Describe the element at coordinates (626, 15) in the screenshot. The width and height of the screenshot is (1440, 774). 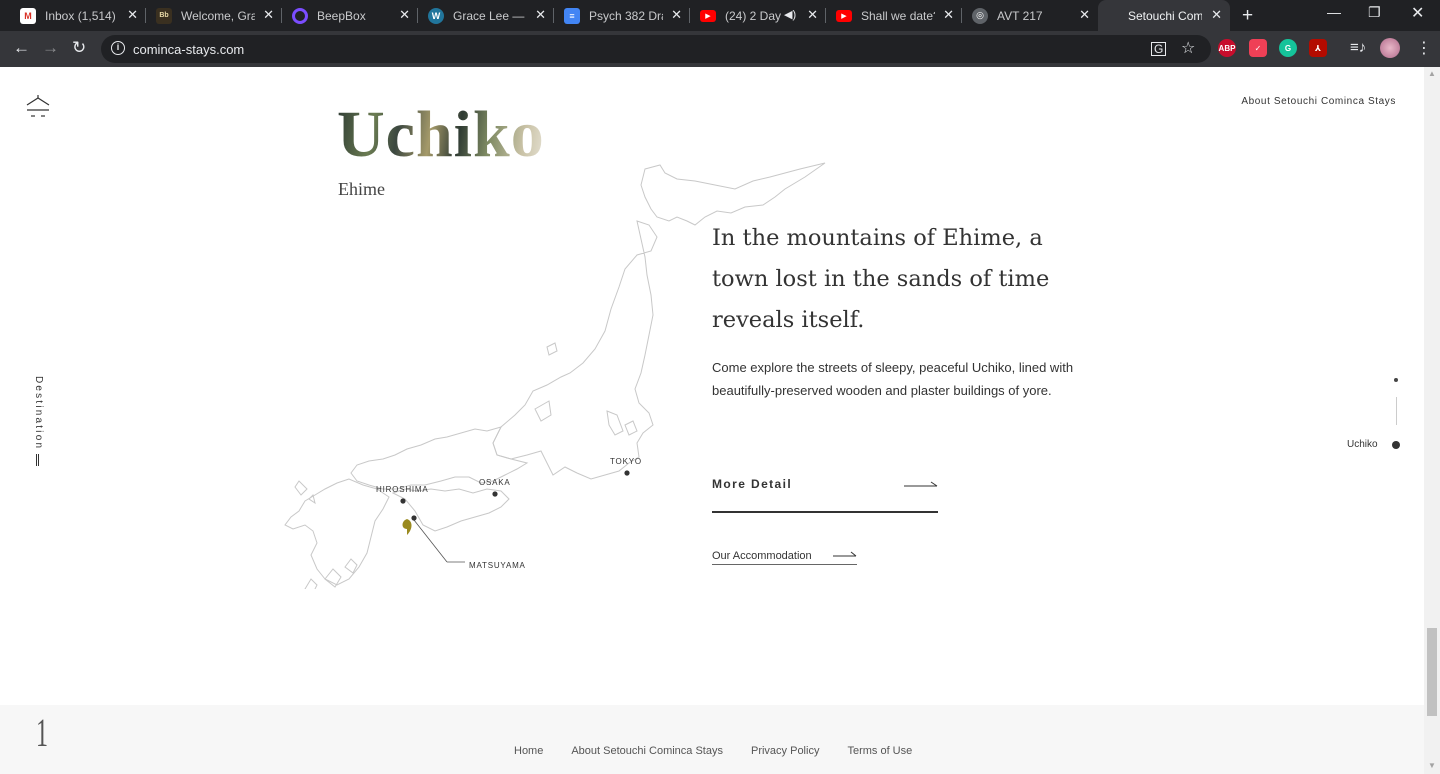
I see `tab-title: Psych 382 Draf` at that location.